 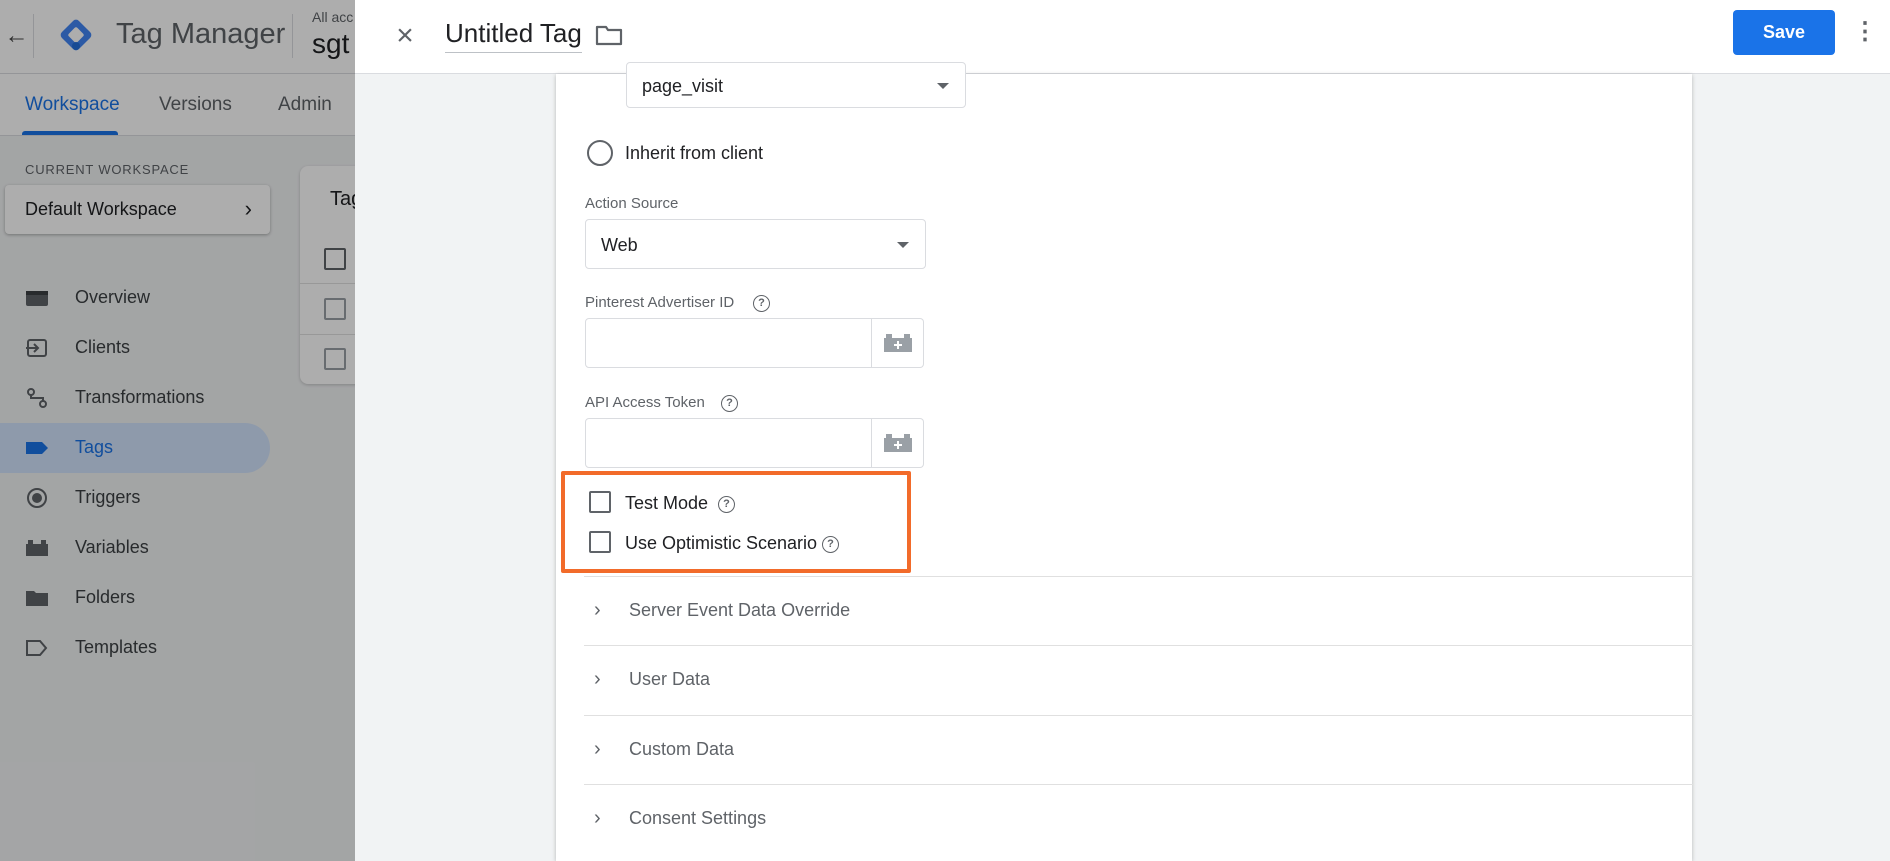 I want to click on section-user-data: › User Data, so click(x=1138, y=679).